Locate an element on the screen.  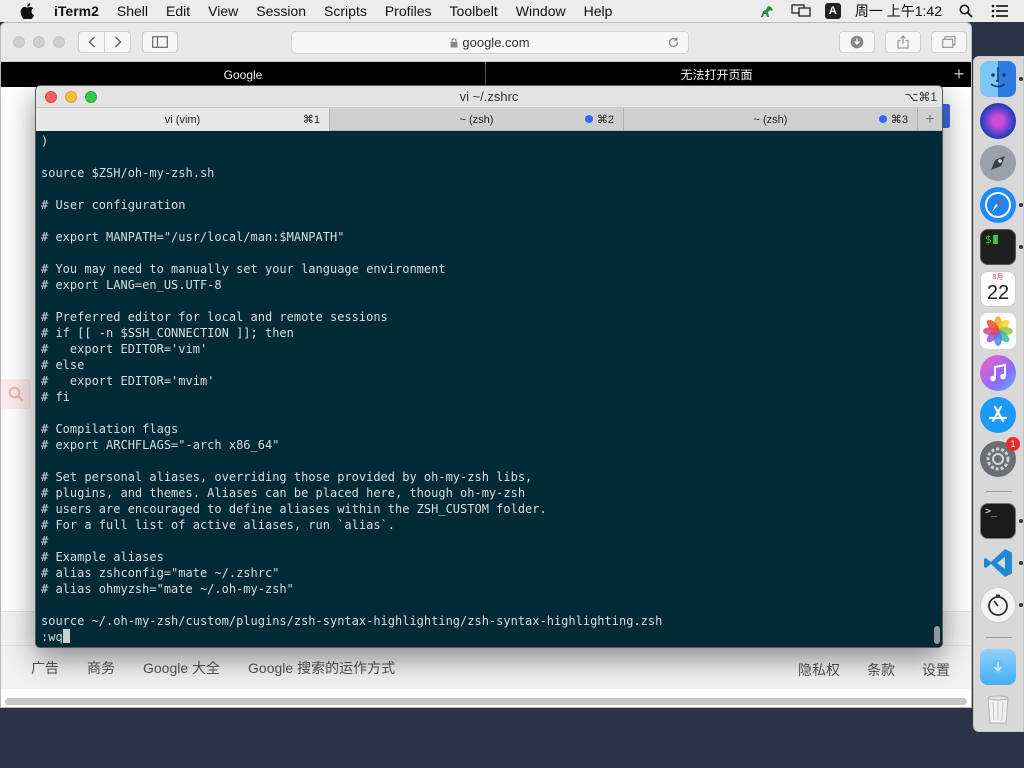
calendar-icon: 8月 22 is located at coordinates (998, 289).